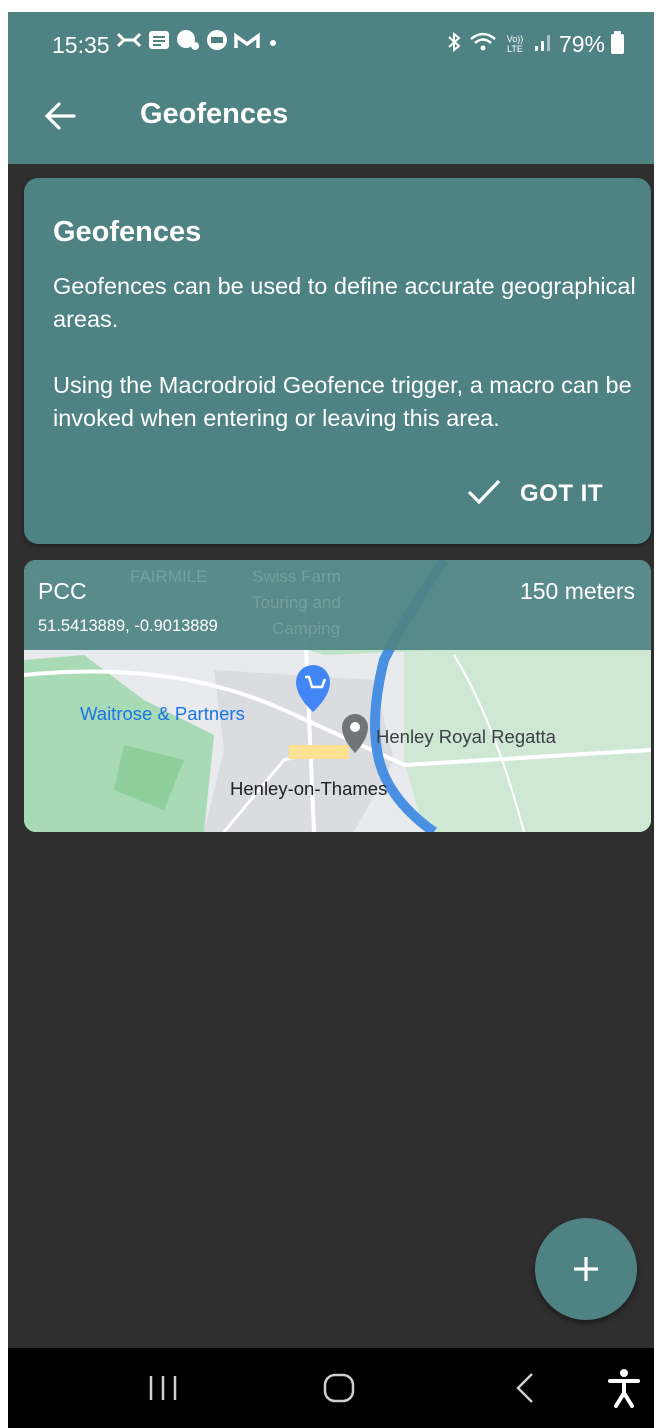 This screenshot has height=1428, width=662. What do you see at coordinates (515, 44) in the screenshot?
I see `volte-icon: Vo)) LTE` at bounding box center [515, 44].